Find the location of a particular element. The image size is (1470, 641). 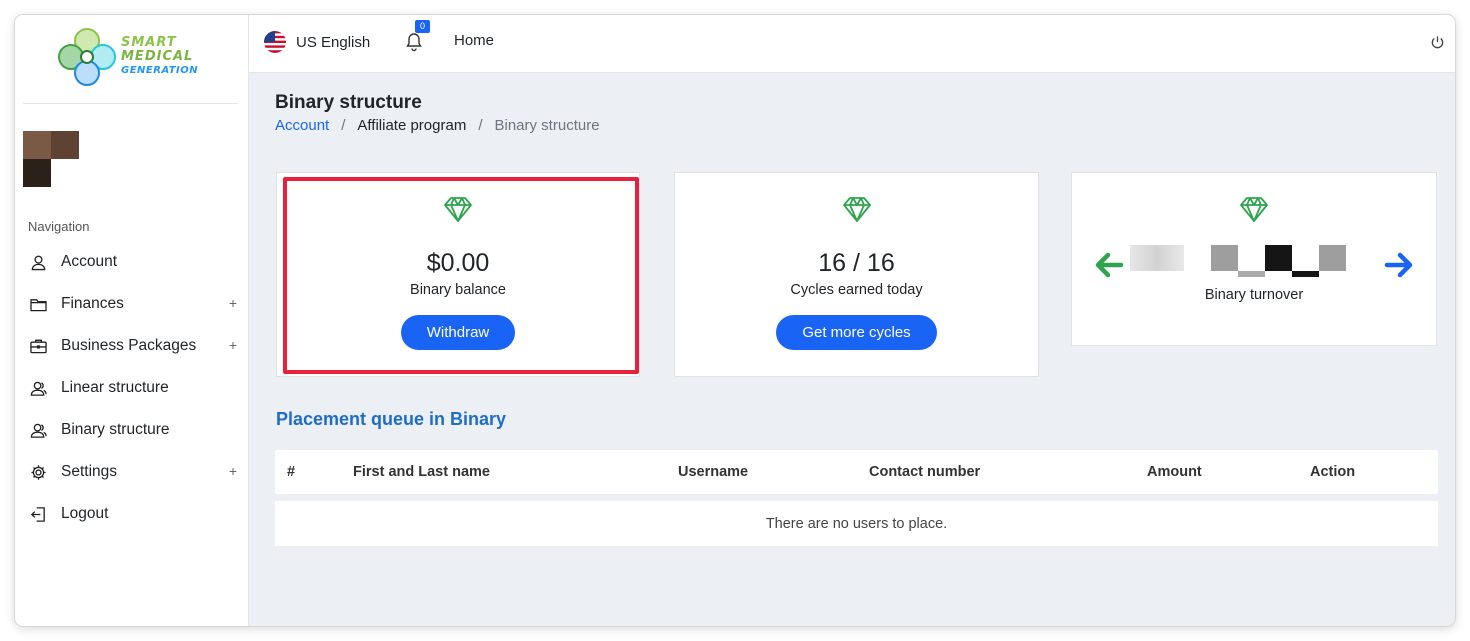

logo-wordmark: SMART MEDICAL GENERATION is located at coordinates (159, 57).